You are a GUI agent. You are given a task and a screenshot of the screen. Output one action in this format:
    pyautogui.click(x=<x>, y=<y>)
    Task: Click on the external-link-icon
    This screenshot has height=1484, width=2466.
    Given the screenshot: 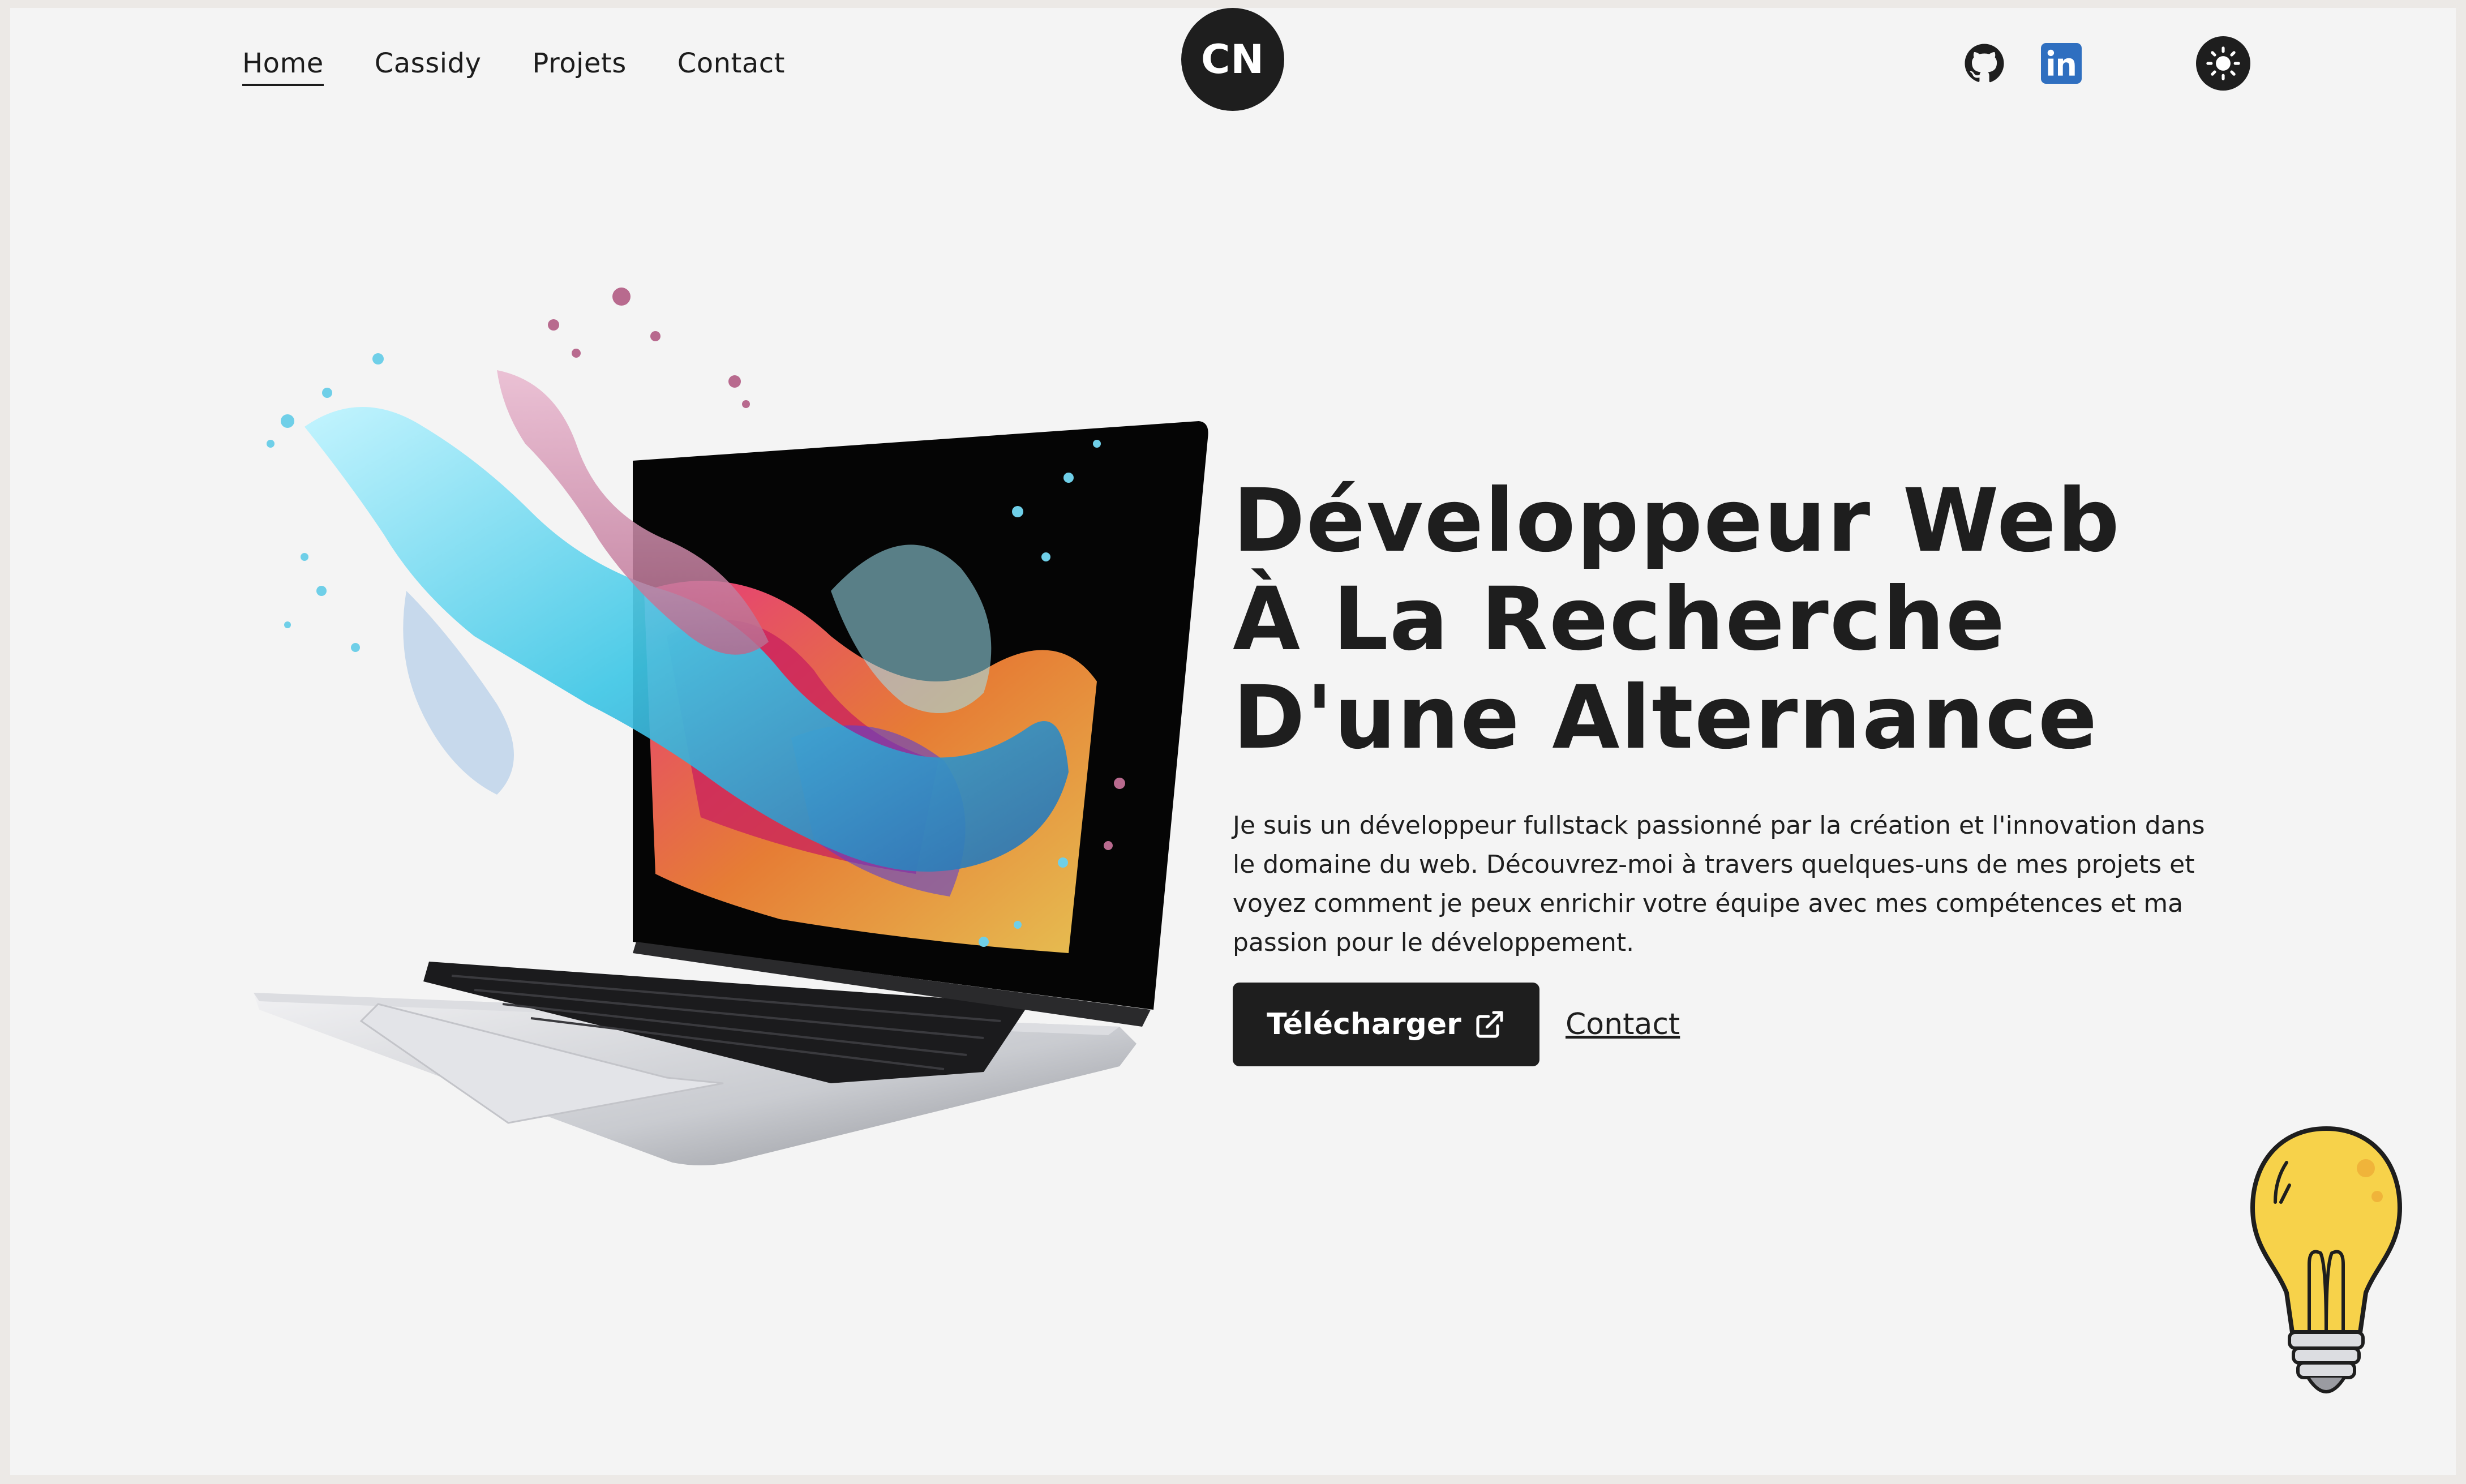 What is the action you would take?
    pyautogui.click(x=1490, y=1024)
    